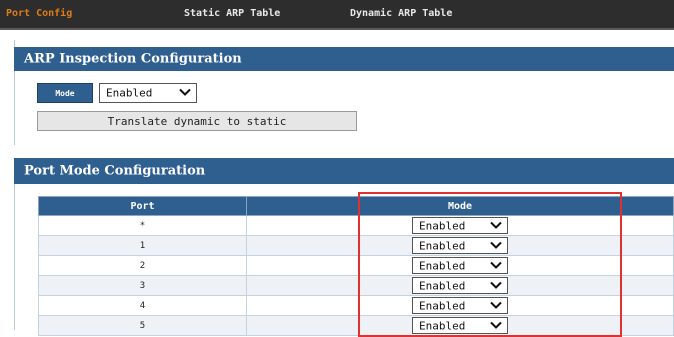 The image size is (674, 337). I want to click on table-row: 3 Enabled, so click(356, 285).